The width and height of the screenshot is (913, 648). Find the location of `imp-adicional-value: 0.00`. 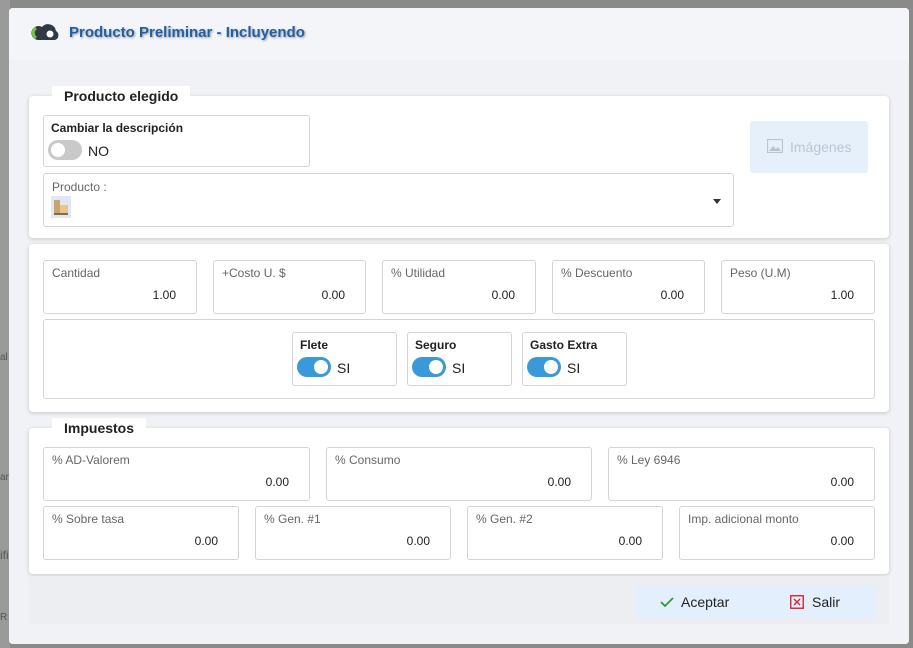

imp-adicional-value: 0.00 is located at coordinates (842, 541).